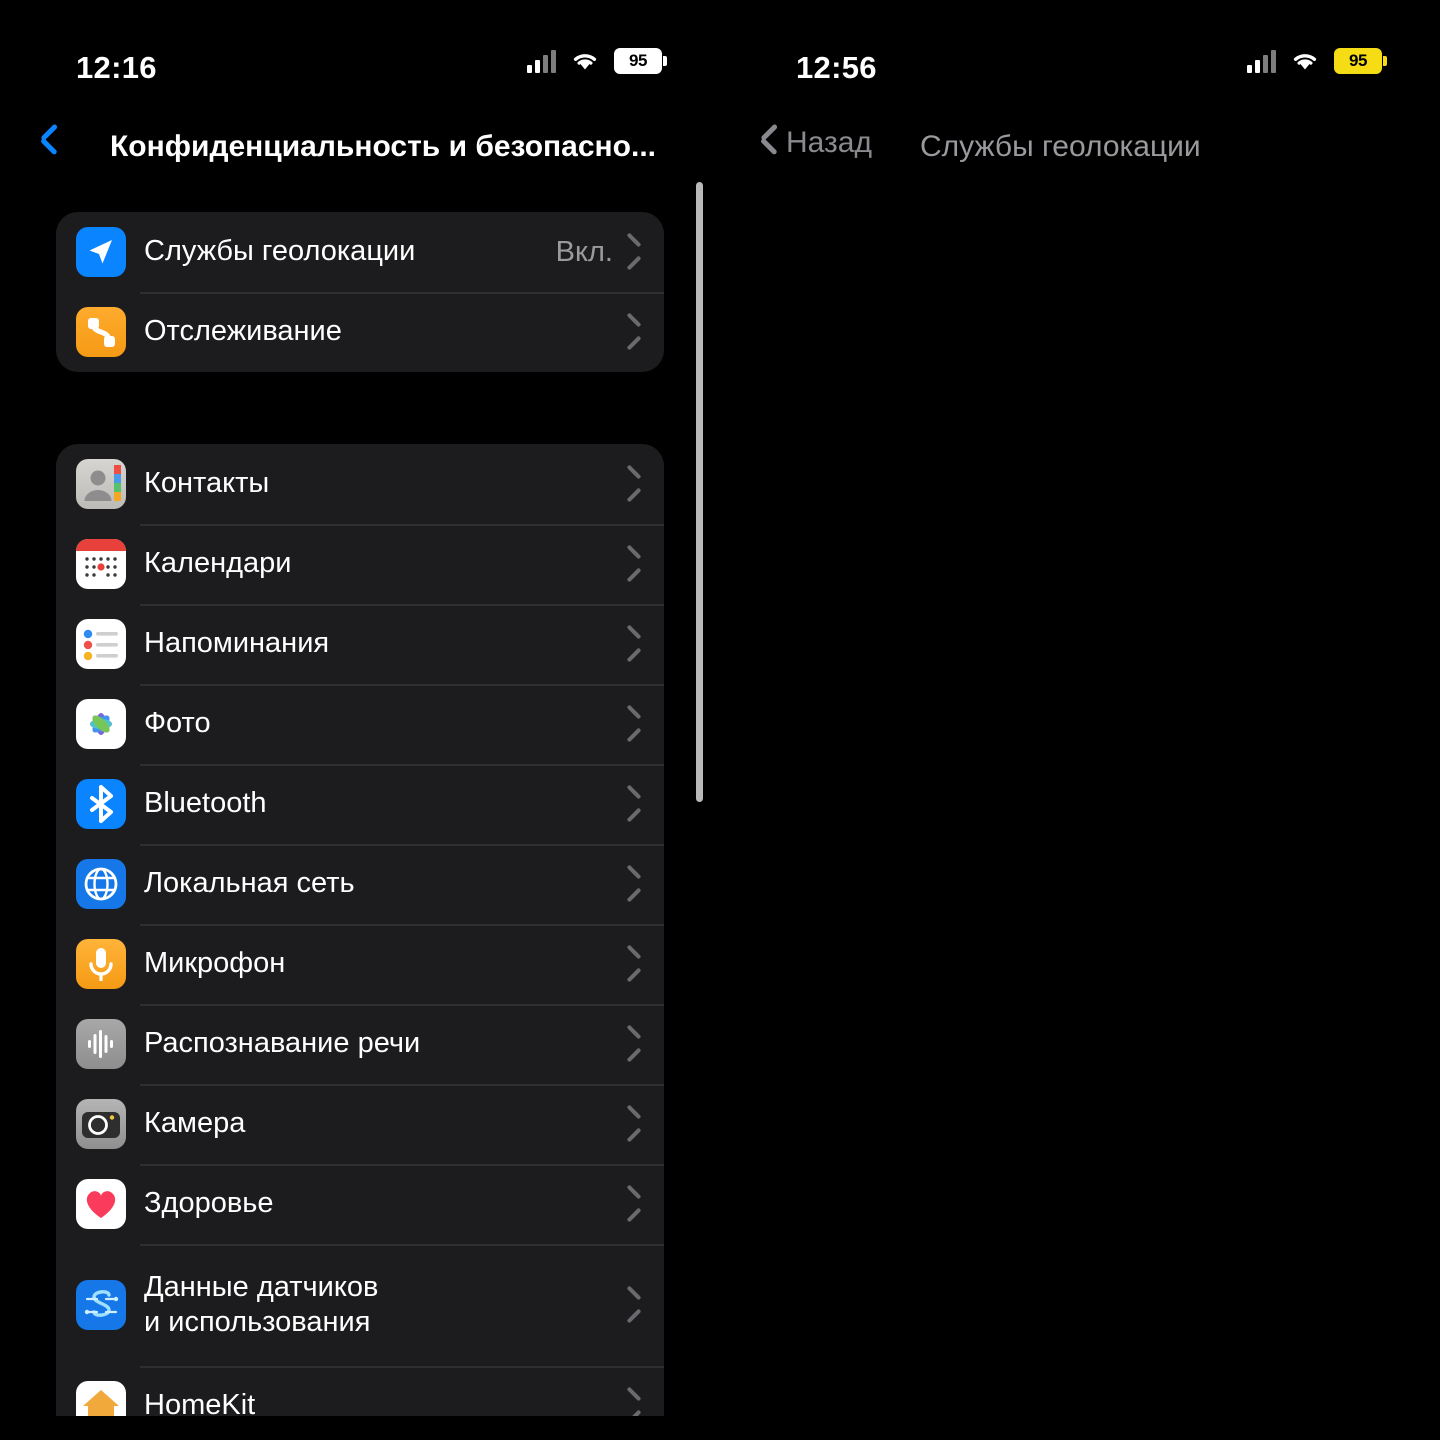  Describe the element at coordinates (209, 1203) in the screenshot. I see `list-item-label: Здоровье` at that location.